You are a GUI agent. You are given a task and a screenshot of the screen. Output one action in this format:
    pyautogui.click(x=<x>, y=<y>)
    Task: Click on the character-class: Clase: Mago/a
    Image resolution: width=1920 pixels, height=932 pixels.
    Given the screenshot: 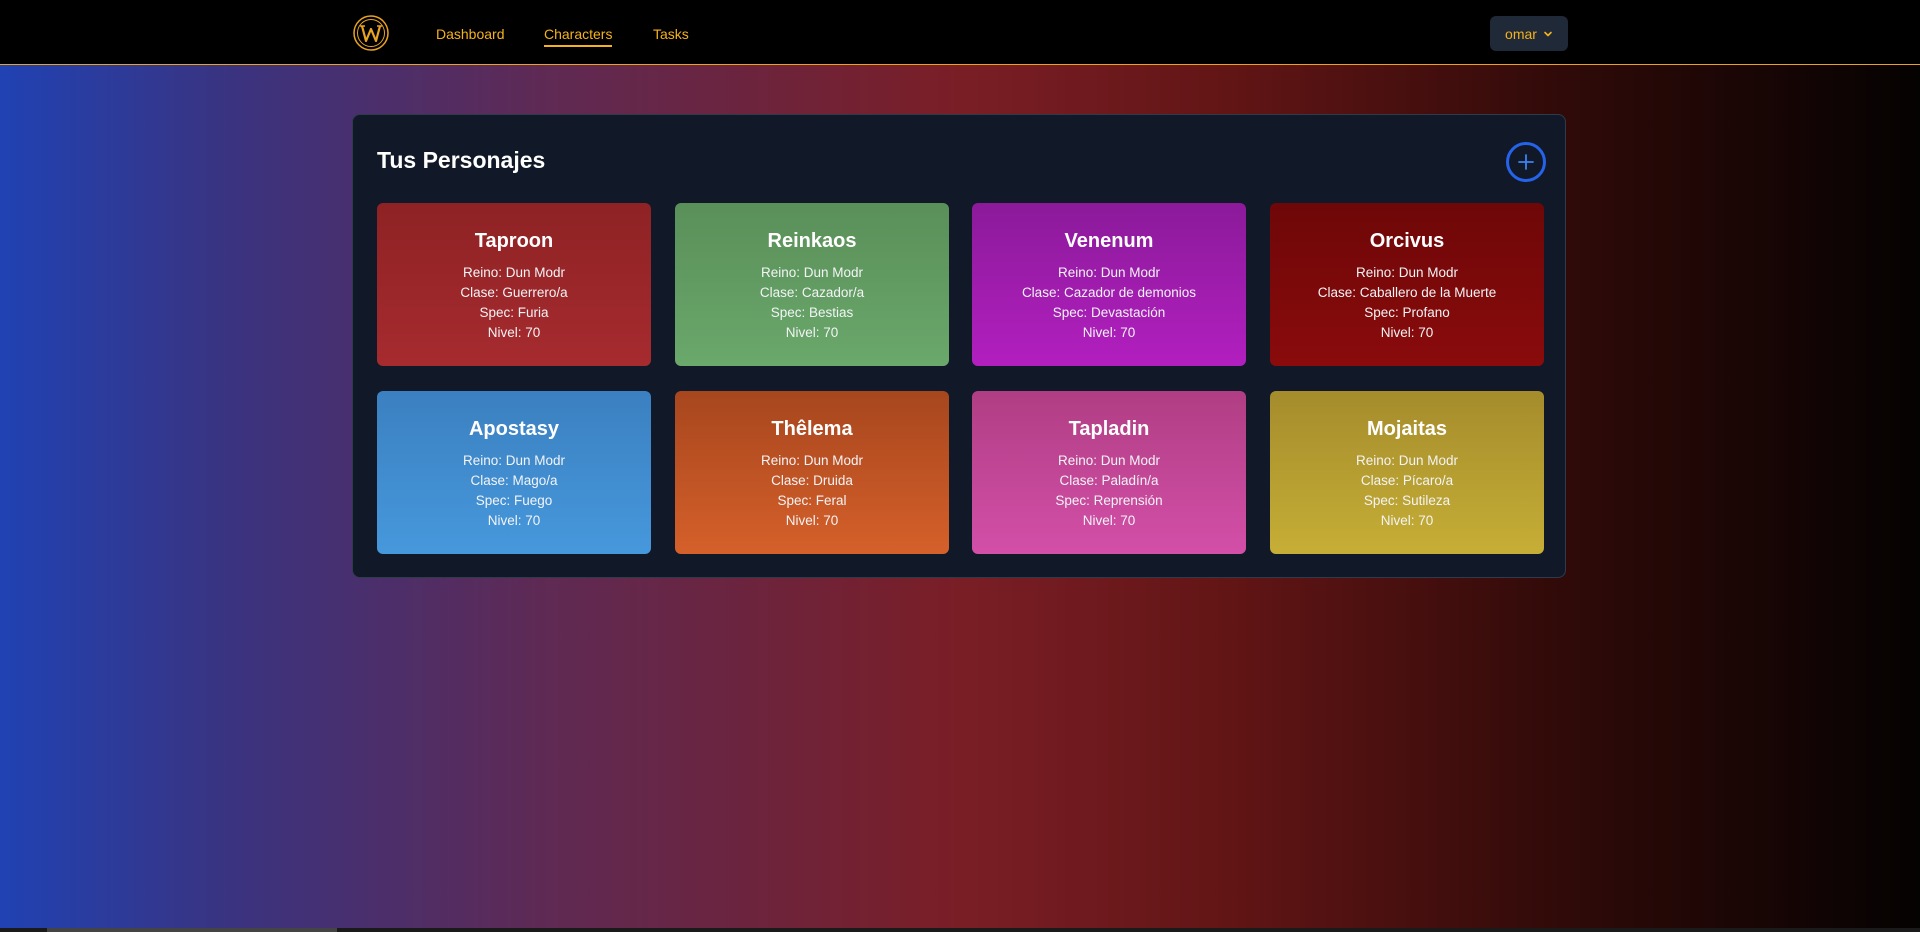 What is the action you would take?
    pyautogui.click(x=514, y=480)
    